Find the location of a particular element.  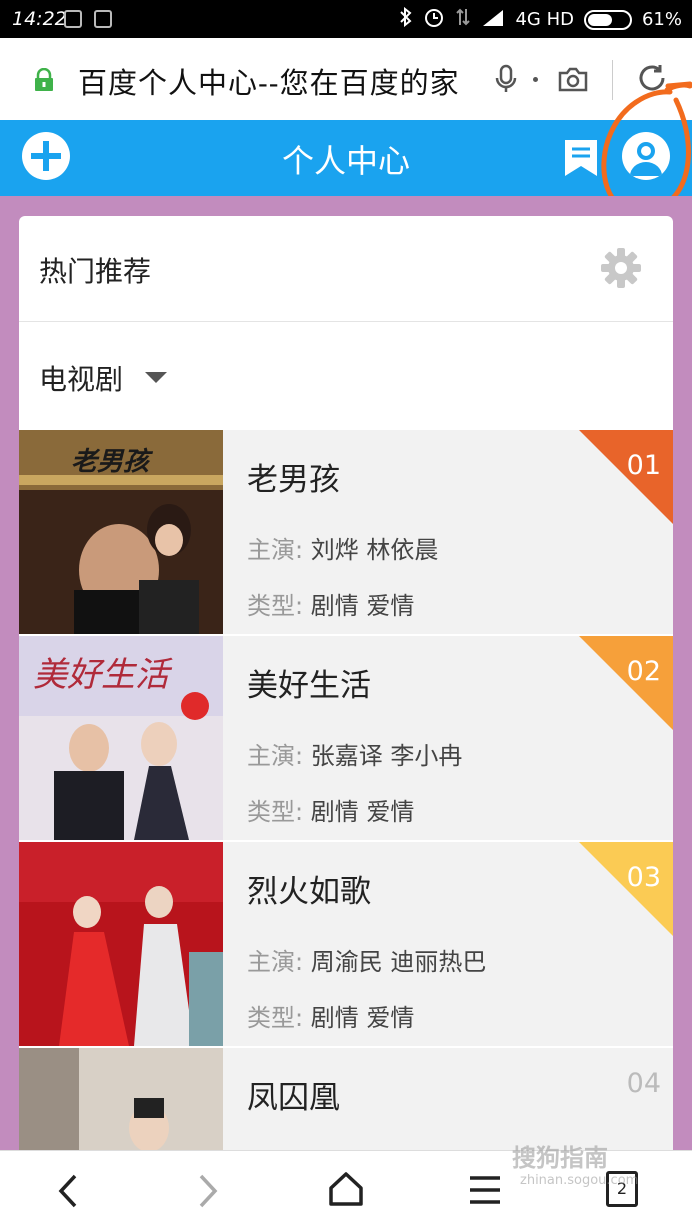

lock-icon is located at coordinates (44, 79).